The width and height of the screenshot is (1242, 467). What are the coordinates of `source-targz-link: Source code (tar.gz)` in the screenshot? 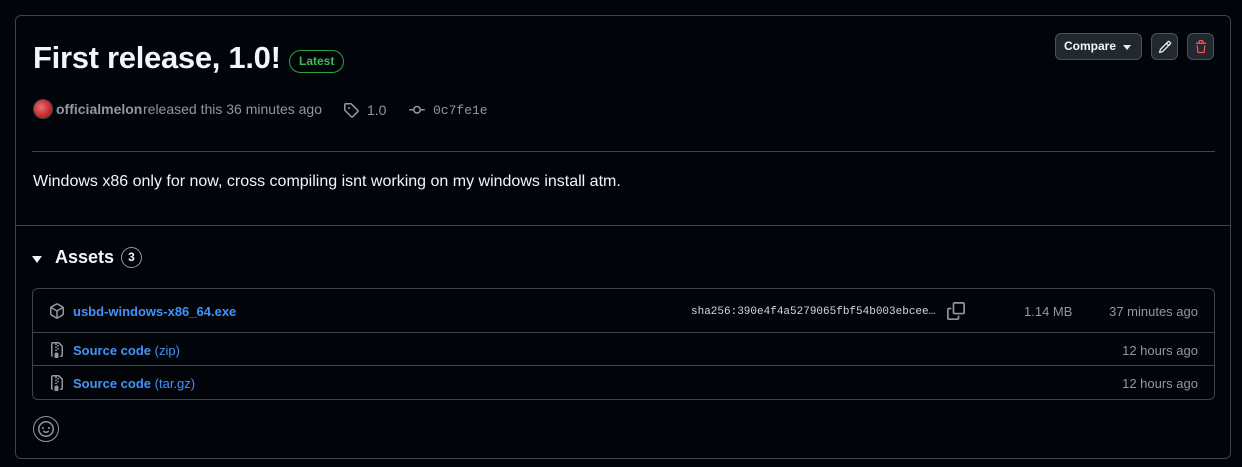 It's located at (134, 383).